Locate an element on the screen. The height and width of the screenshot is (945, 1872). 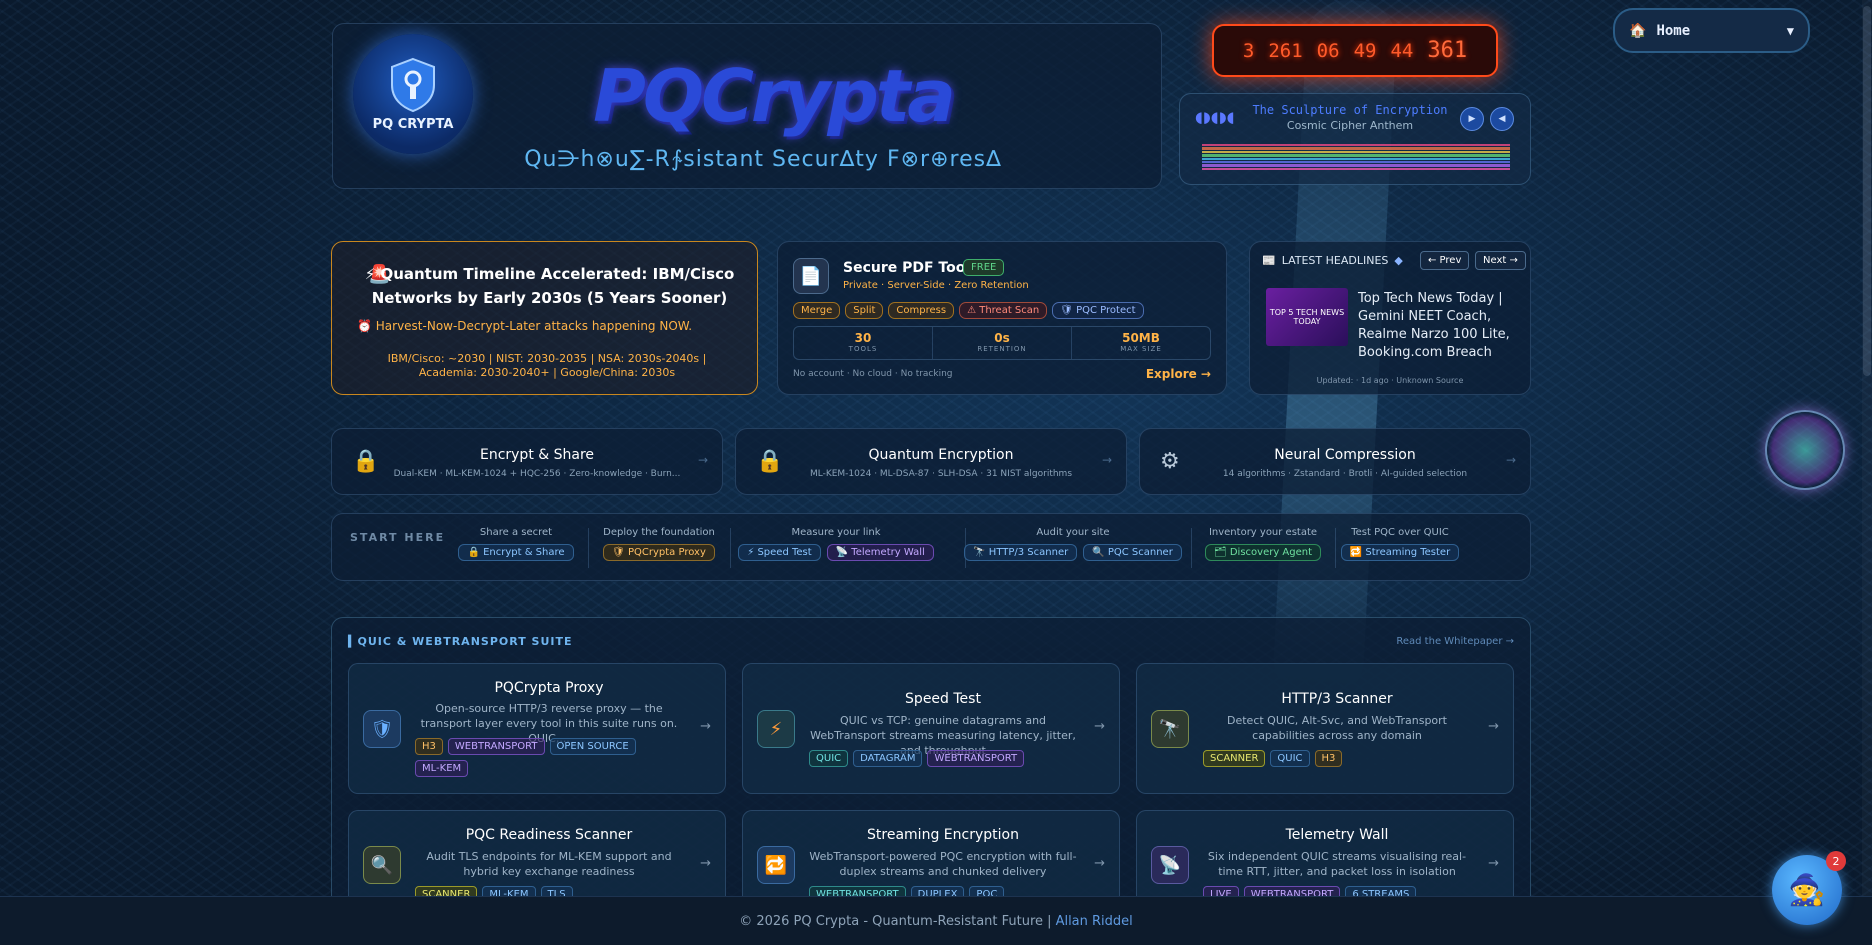
skip-icon: ◀ is located at coordinates (1502, 119).